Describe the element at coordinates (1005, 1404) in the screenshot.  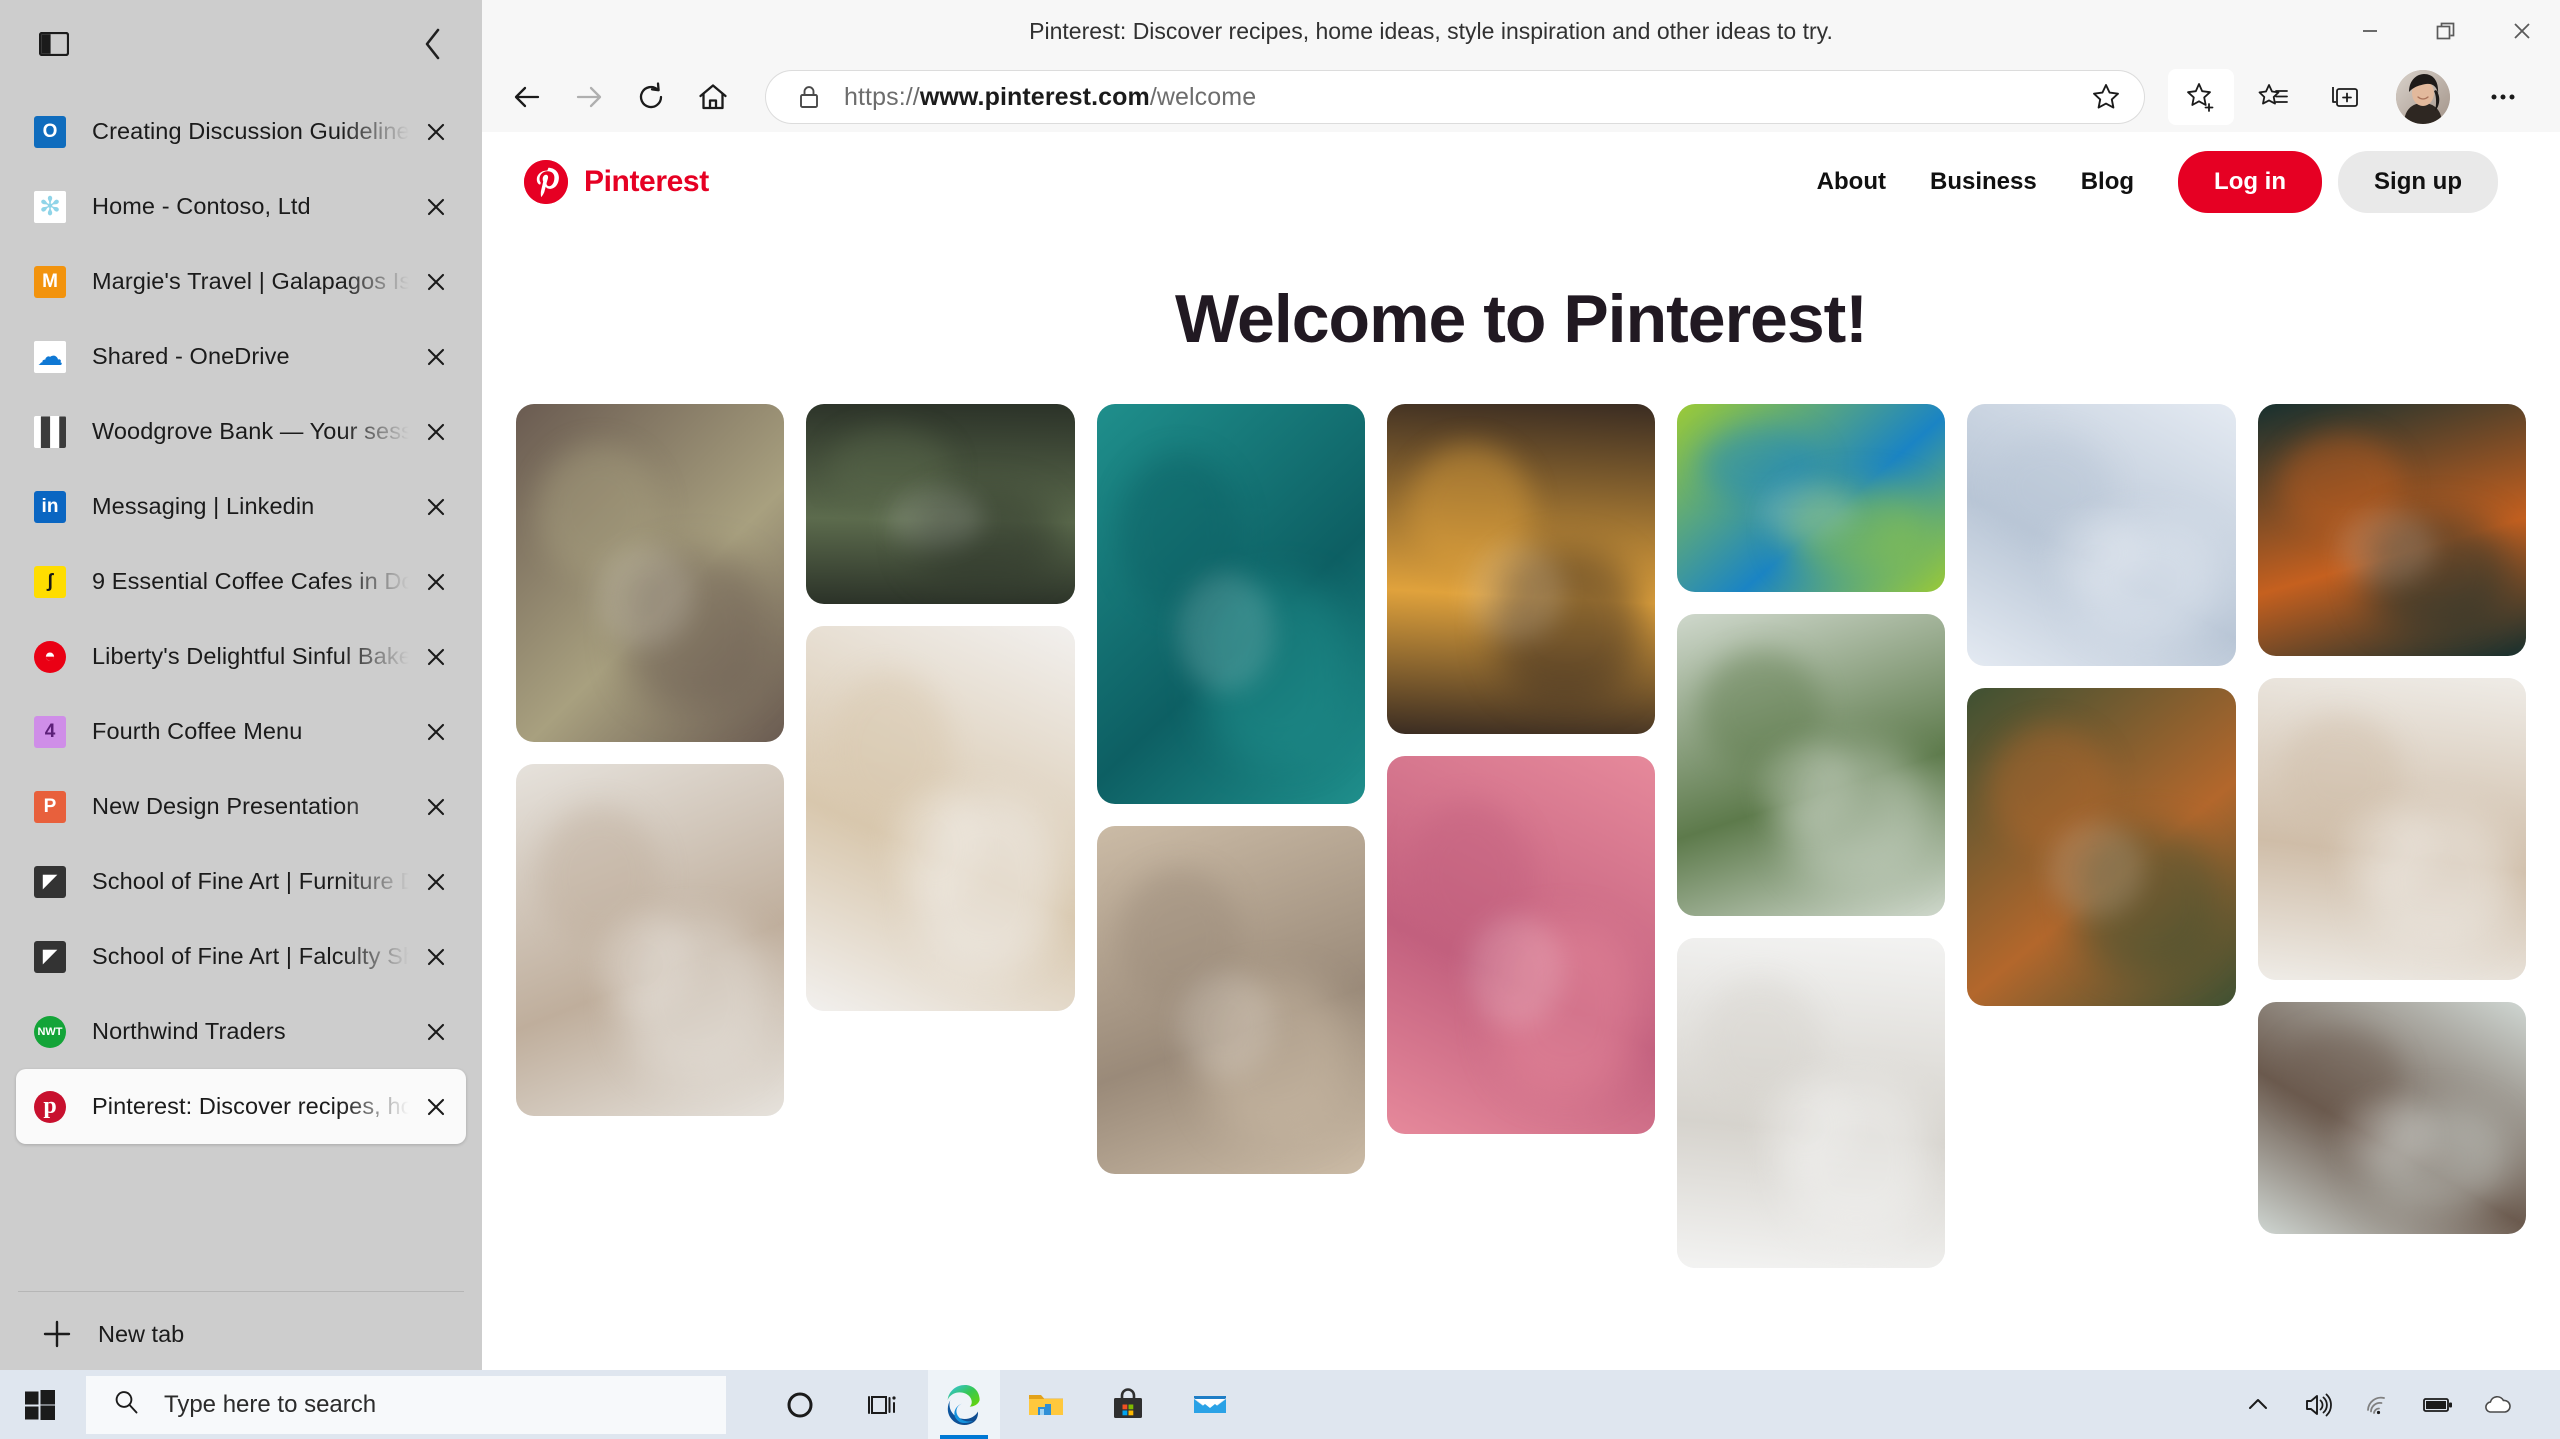
I see `taskbar-items` at that location.